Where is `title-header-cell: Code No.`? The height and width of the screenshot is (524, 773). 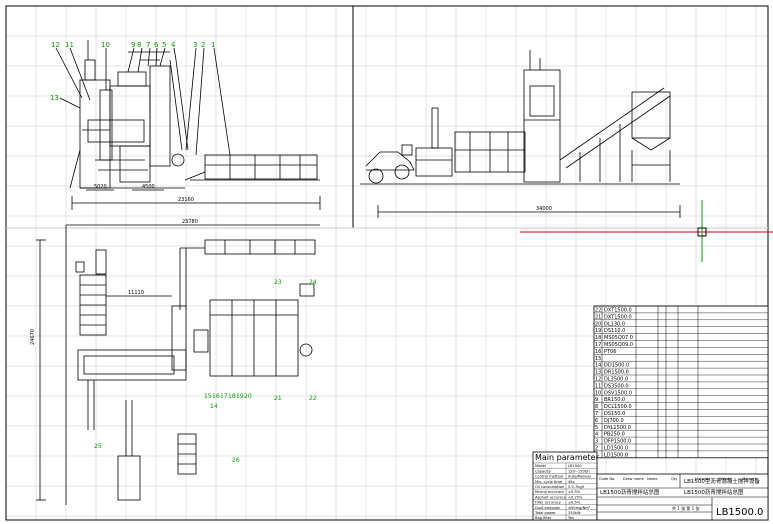
title-header-cell: Code No. is located at coordinates (607, 479).